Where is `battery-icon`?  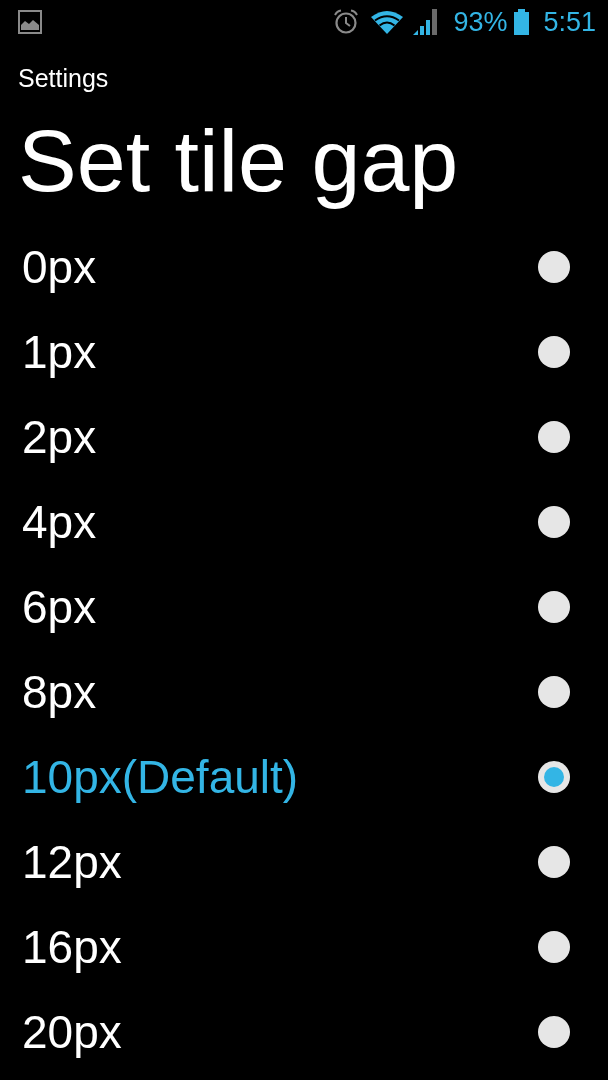 battery-icon is located at coordinates (522, 22).